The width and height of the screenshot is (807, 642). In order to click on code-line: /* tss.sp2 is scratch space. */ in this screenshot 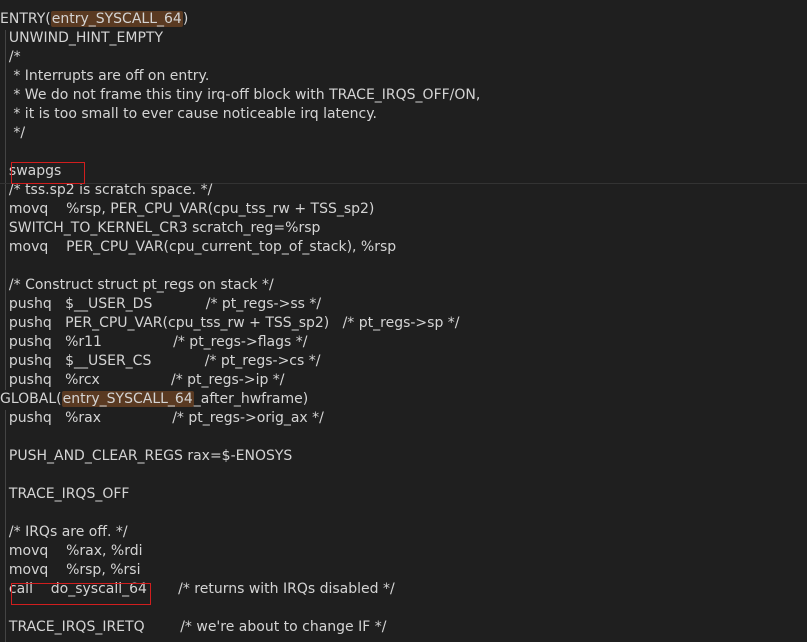, I will do `click(403, 190)`.